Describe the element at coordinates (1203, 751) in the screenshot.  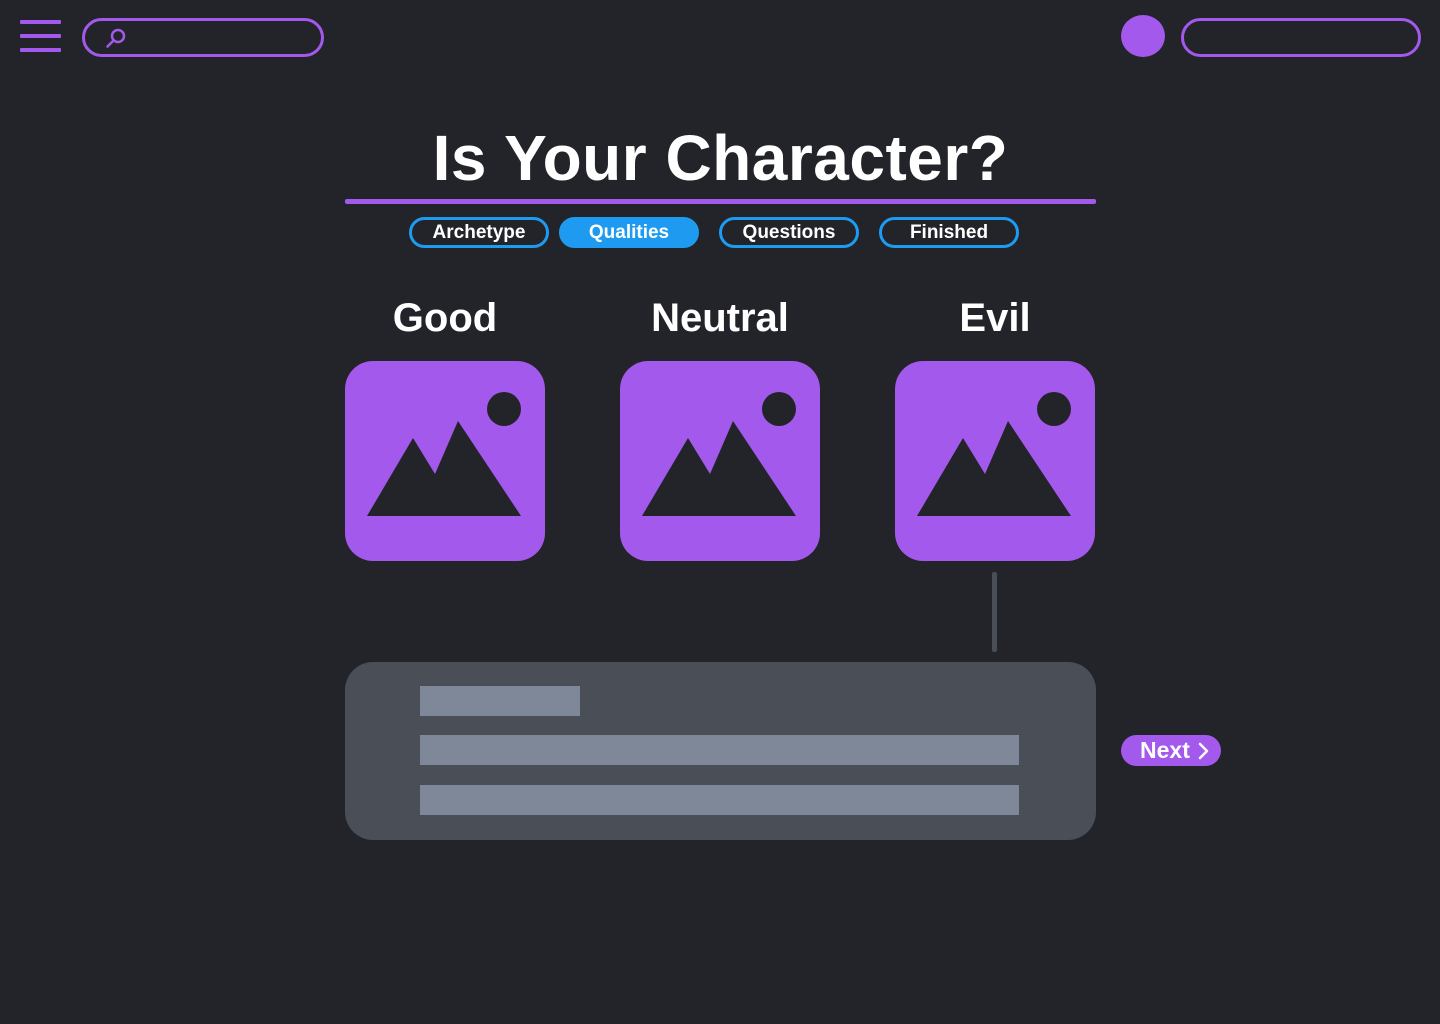
I see `chevron-right-icon` at that location.